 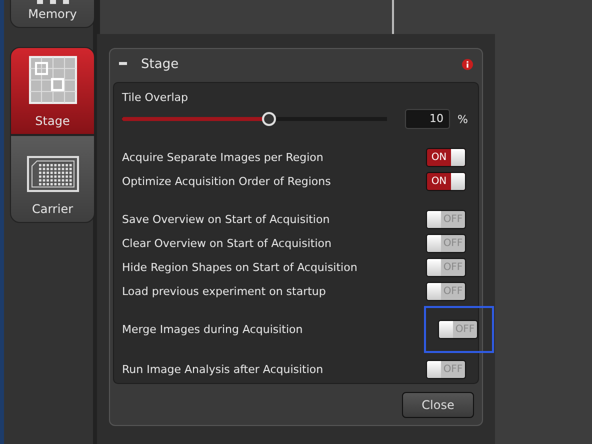 What do you see at coordinates (52, 179) in the screenshot?
I see `sidebar-tab: Carrier` at bounding box center [52, 179].